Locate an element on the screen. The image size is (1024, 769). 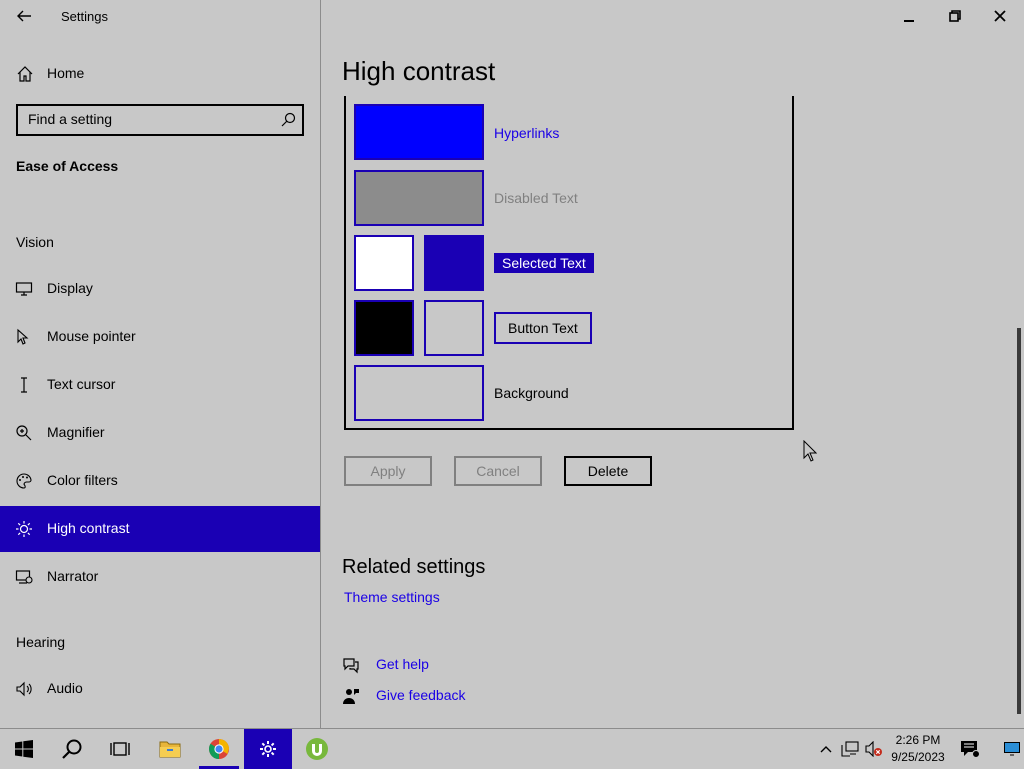
page-title: High contrast is located at coordinates (419, 71).